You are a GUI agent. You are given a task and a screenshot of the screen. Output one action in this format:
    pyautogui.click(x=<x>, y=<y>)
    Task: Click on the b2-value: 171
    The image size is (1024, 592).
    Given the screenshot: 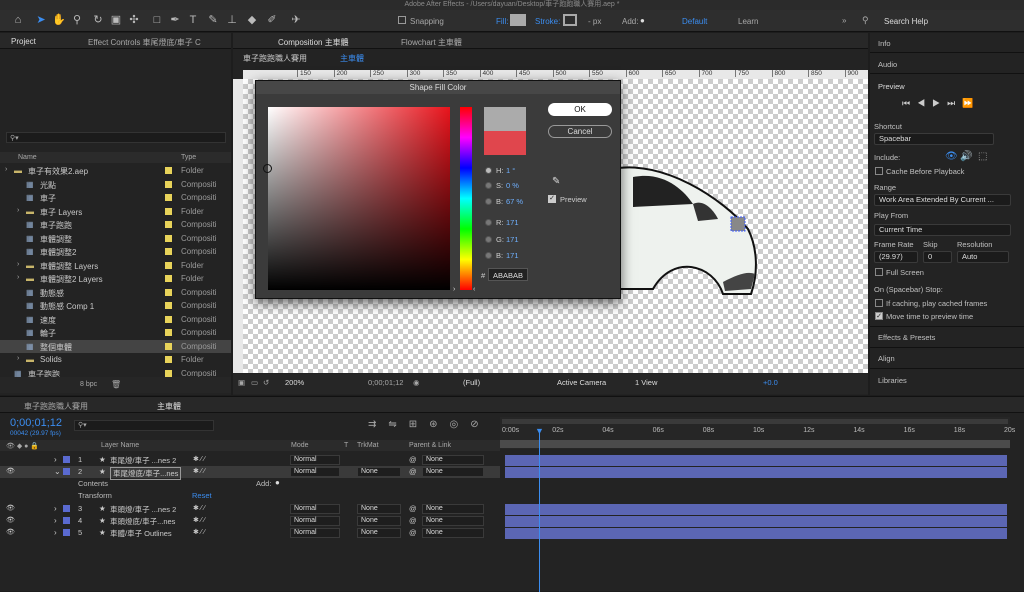 What is the action you would take?
    pyautogui.click(x=512, y=255)
    